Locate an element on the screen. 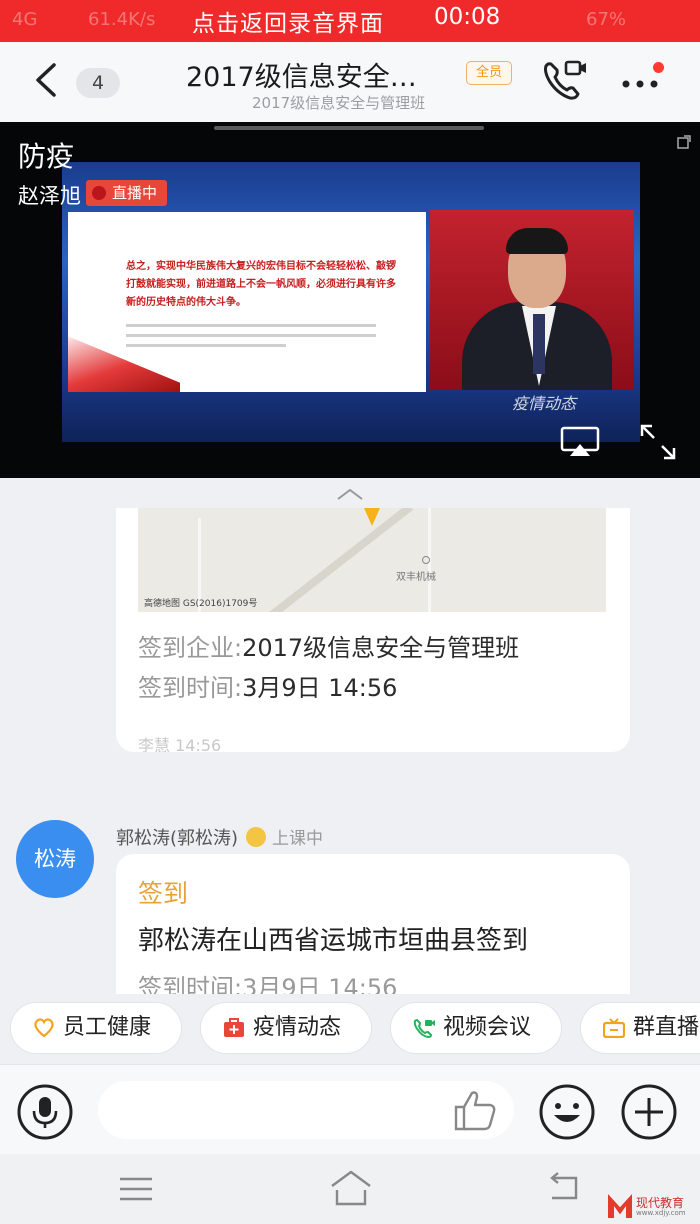 This screenshot has width=700, height=1224. phone-video-call-icon is located at coordinates (564, 80).